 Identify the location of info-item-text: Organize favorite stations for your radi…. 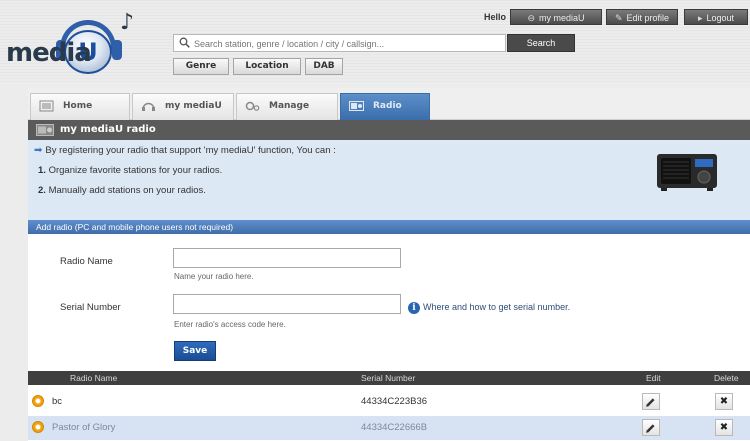
(135, 170).